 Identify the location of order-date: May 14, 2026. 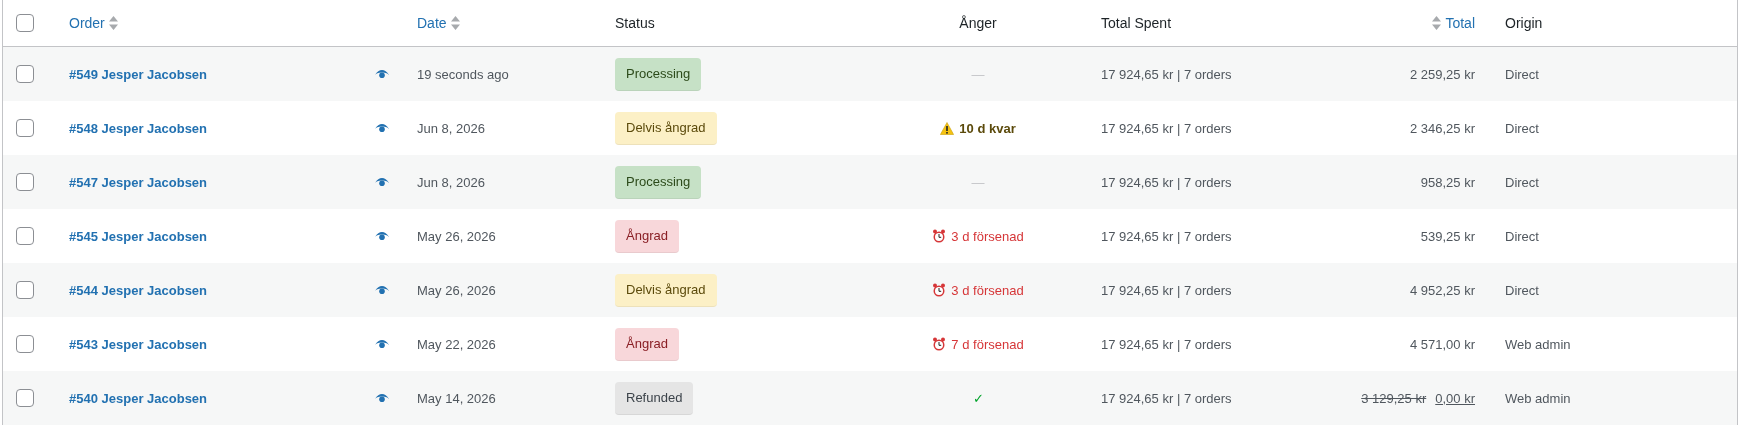
(456, 398).